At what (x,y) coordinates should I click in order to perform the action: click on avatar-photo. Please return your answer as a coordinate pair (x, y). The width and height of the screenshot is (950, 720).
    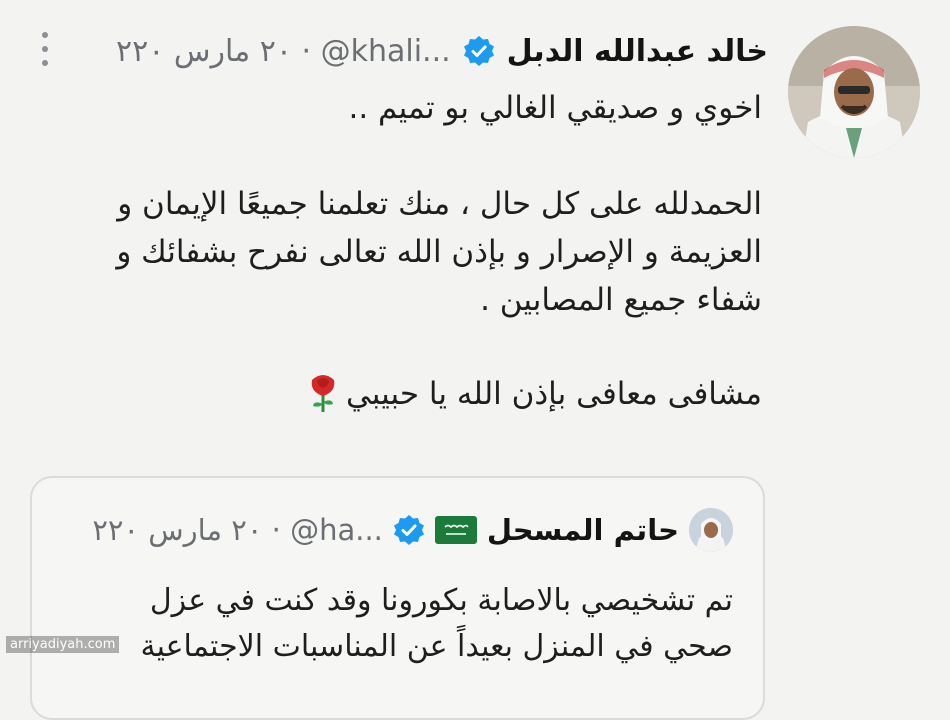
    Looking at the image, I should click on (854, 92).